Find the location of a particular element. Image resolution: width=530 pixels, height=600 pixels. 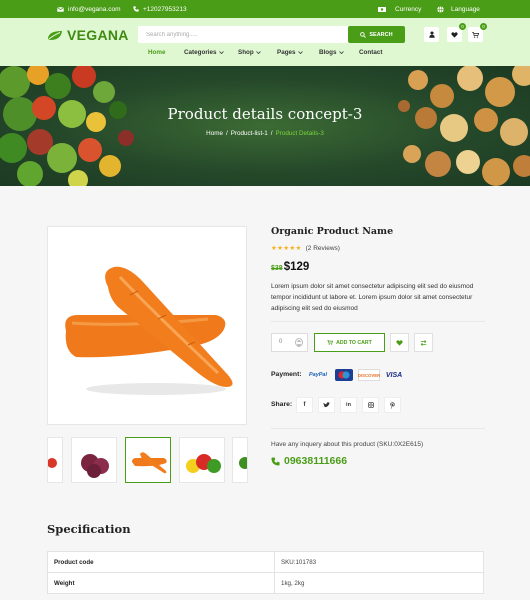

contact-phone: 09638111666 is located at coordinates (309, 461).